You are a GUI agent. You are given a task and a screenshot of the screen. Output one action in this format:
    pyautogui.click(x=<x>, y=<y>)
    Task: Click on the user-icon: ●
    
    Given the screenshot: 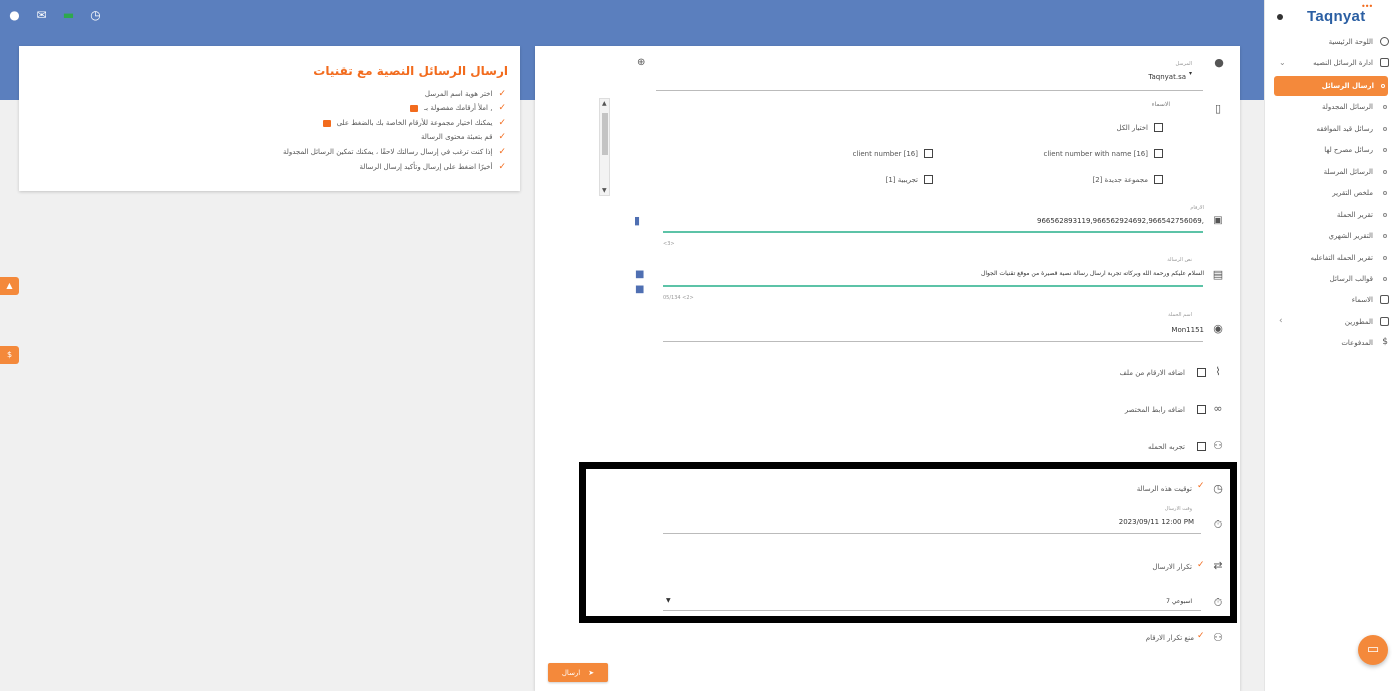 What is the action you would take?
    pyautogui.click(x=14, y=15)
    